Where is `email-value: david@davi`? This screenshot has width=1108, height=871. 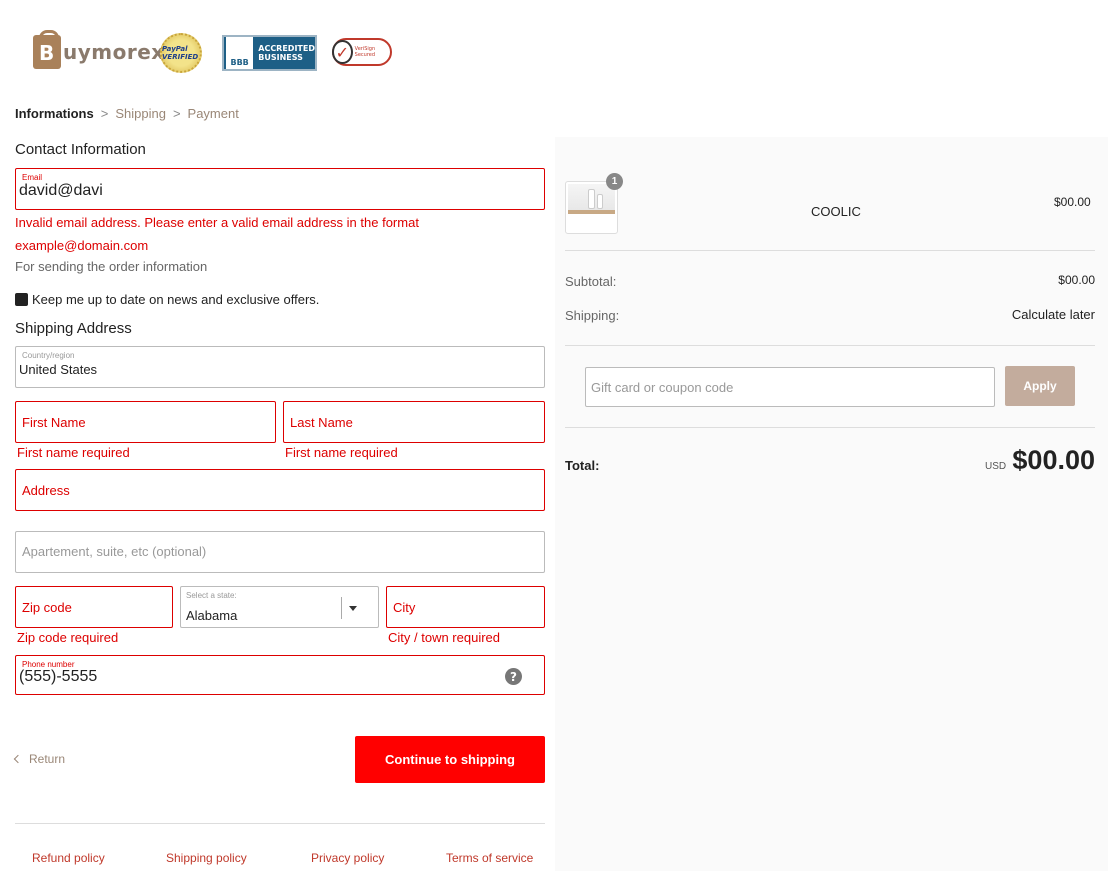 email-value: david@davi is located at coordinates (61, 190).